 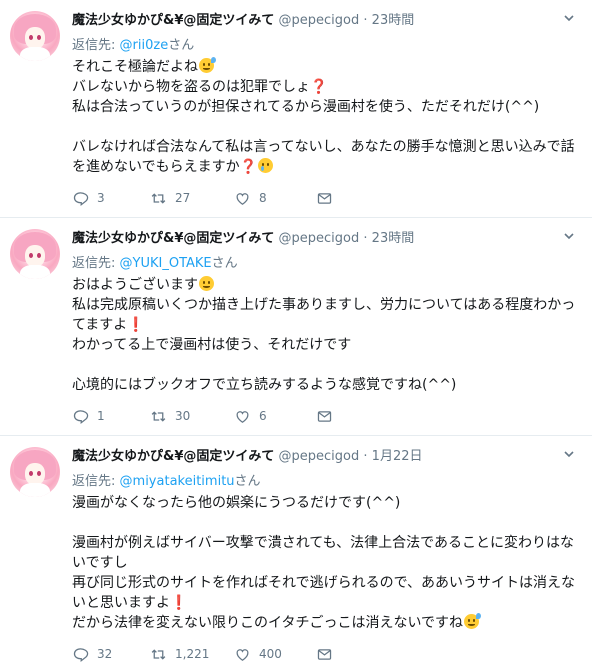 I want to click on reply-context: 返信先: @miyatakeitimituさん, so click(x=166, y=479).